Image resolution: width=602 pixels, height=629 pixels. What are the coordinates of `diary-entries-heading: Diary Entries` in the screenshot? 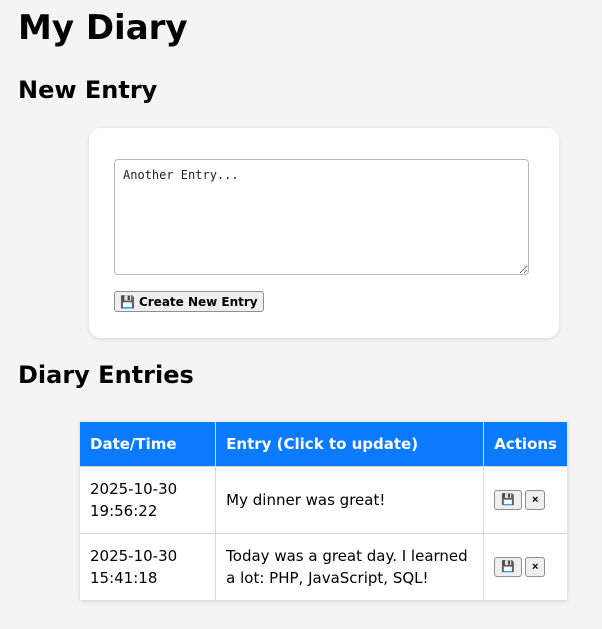 It's located at (106, 375).